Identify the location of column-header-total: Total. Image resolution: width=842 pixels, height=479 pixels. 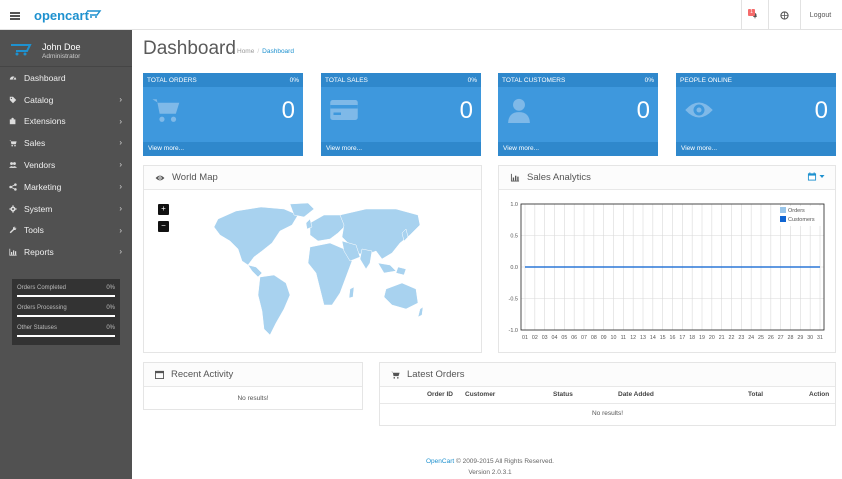
(755, 394).